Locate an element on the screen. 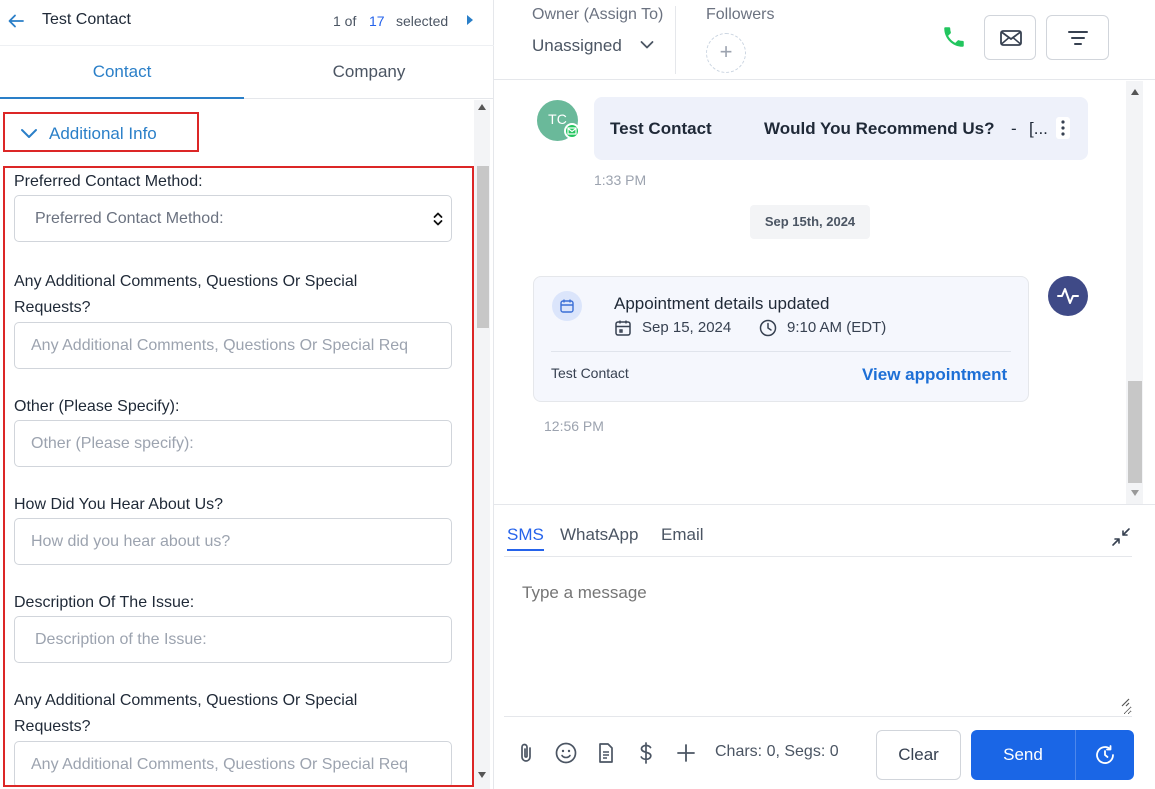  select-arrows-icon is located at coordinates (438, 219).